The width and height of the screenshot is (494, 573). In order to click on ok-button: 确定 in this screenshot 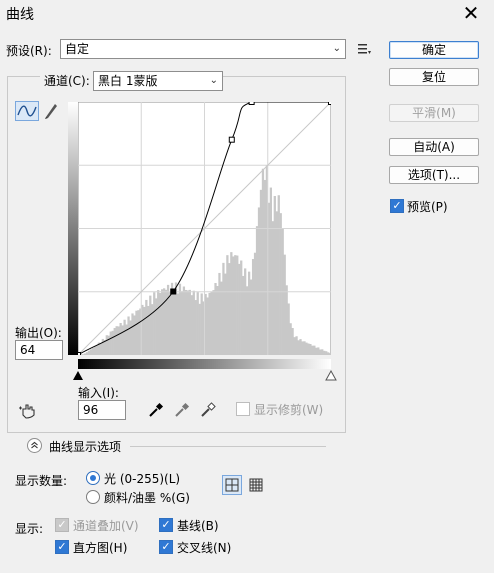, I will do `click(434, 50)`.